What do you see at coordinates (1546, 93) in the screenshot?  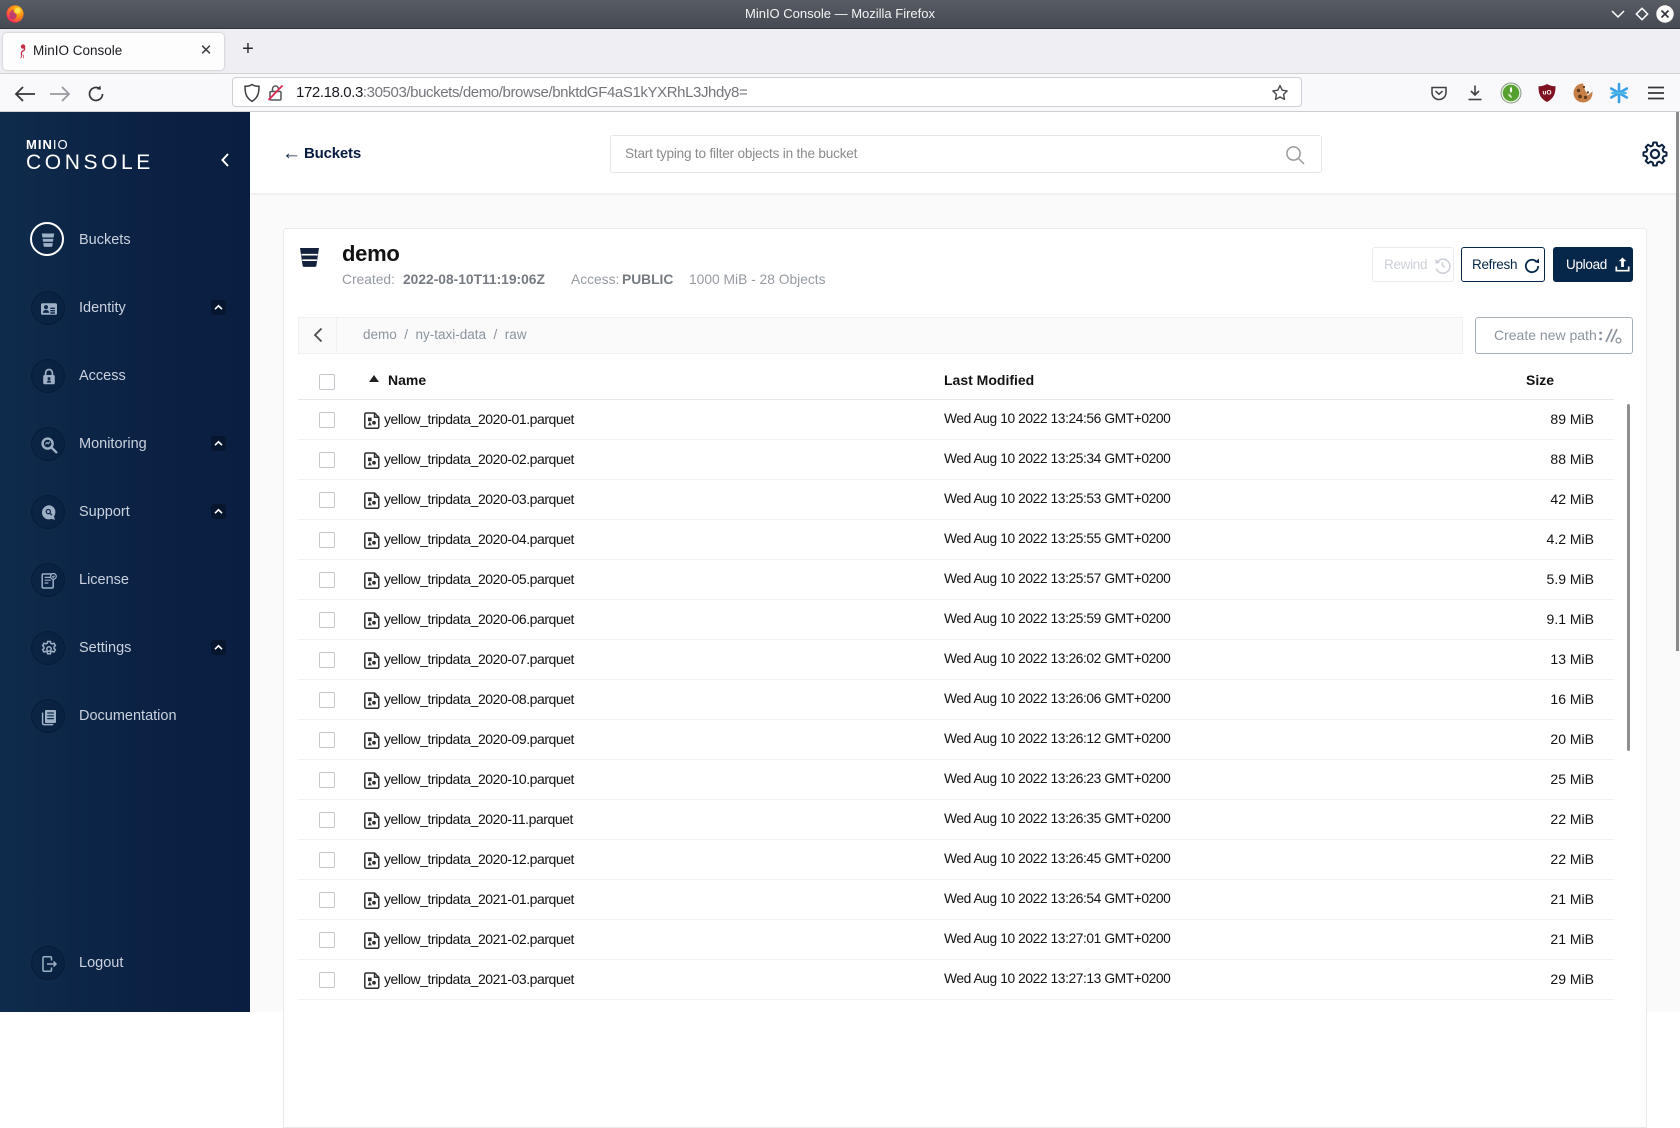 I see `svg-text: uO` at bounding box center [1546, 93].